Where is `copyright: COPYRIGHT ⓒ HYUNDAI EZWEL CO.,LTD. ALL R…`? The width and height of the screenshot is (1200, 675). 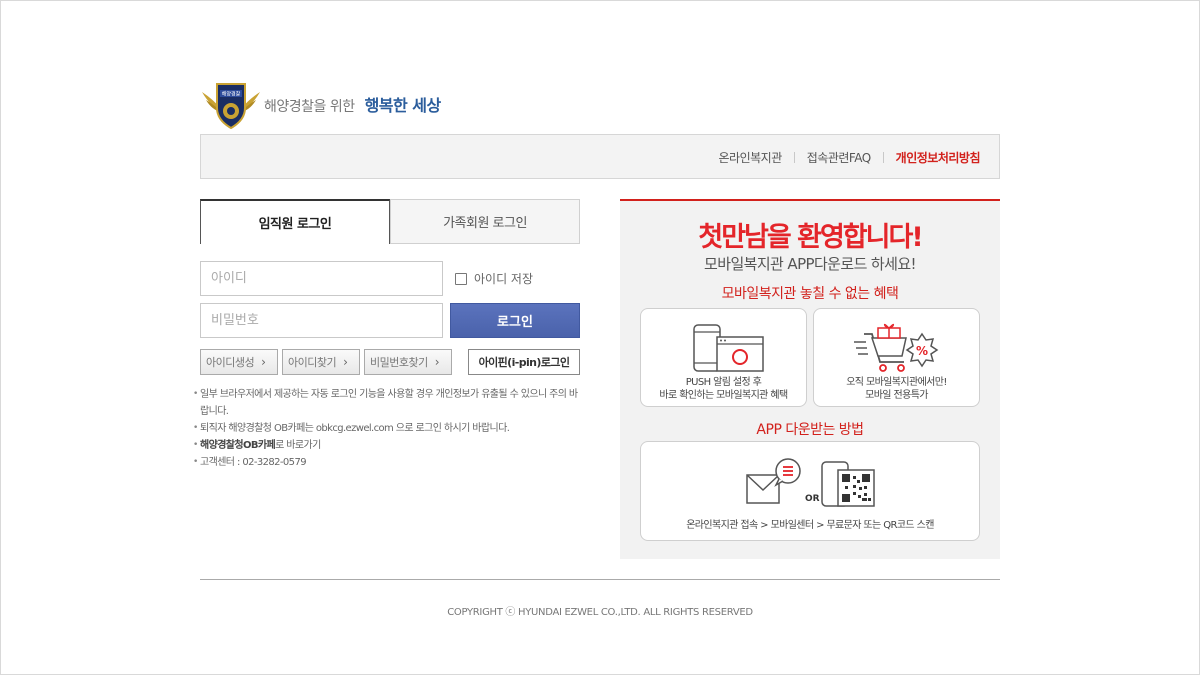 copyright: COPYRIGHT ⓒ HYUNDAI EZWEL CO.,LTD. ALL R… is located at coordinates (600, 612).